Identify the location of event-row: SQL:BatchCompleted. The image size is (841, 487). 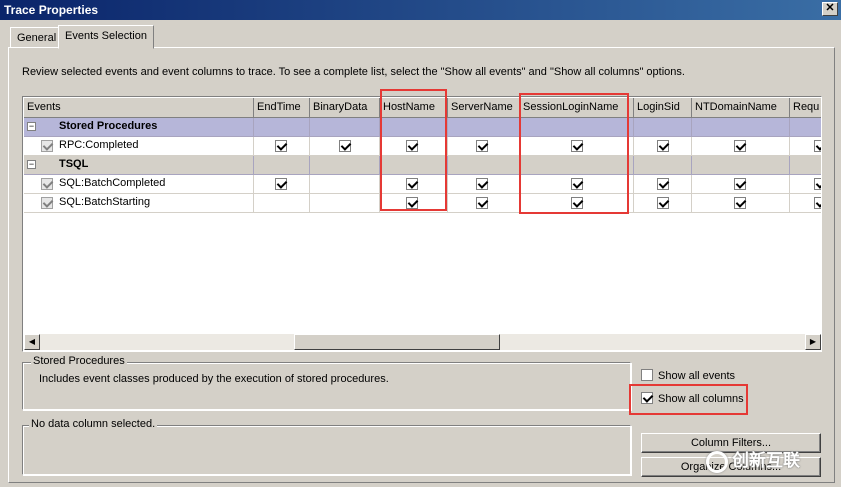
(422, 184).